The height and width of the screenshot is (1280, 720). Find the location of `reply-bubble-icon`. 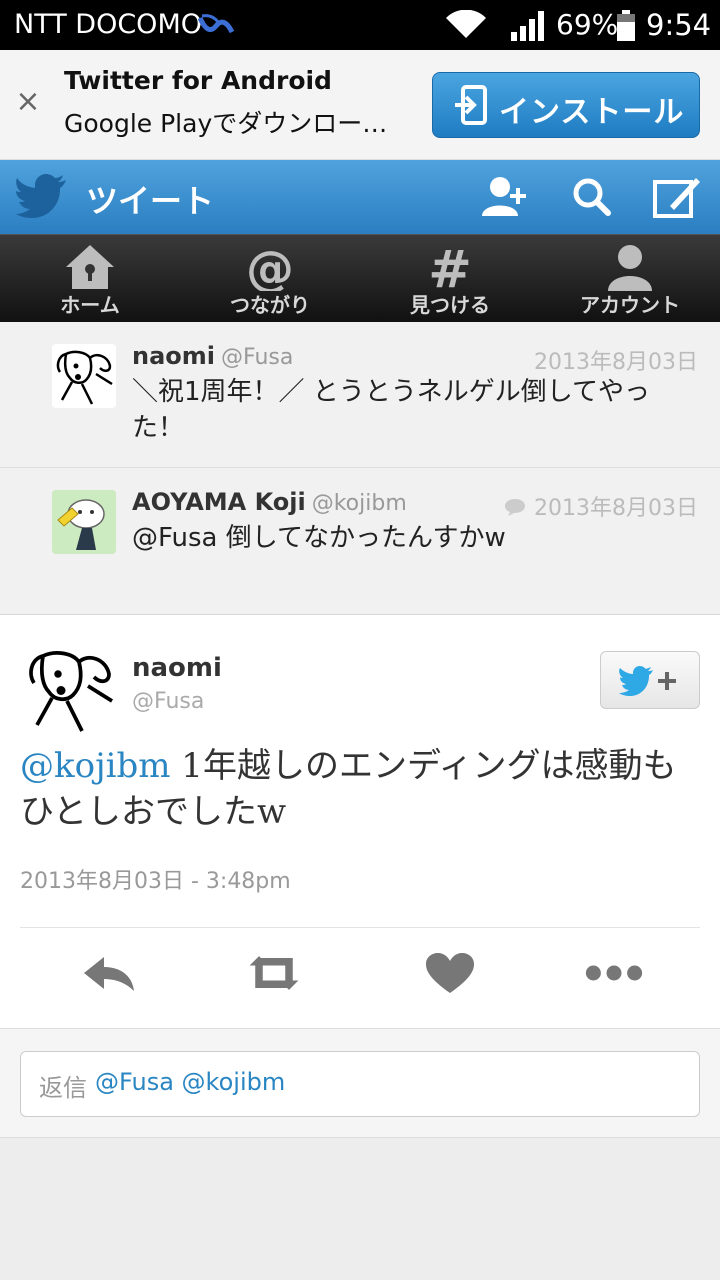

reply-bubble-icon is located at coordinates (515, 507).